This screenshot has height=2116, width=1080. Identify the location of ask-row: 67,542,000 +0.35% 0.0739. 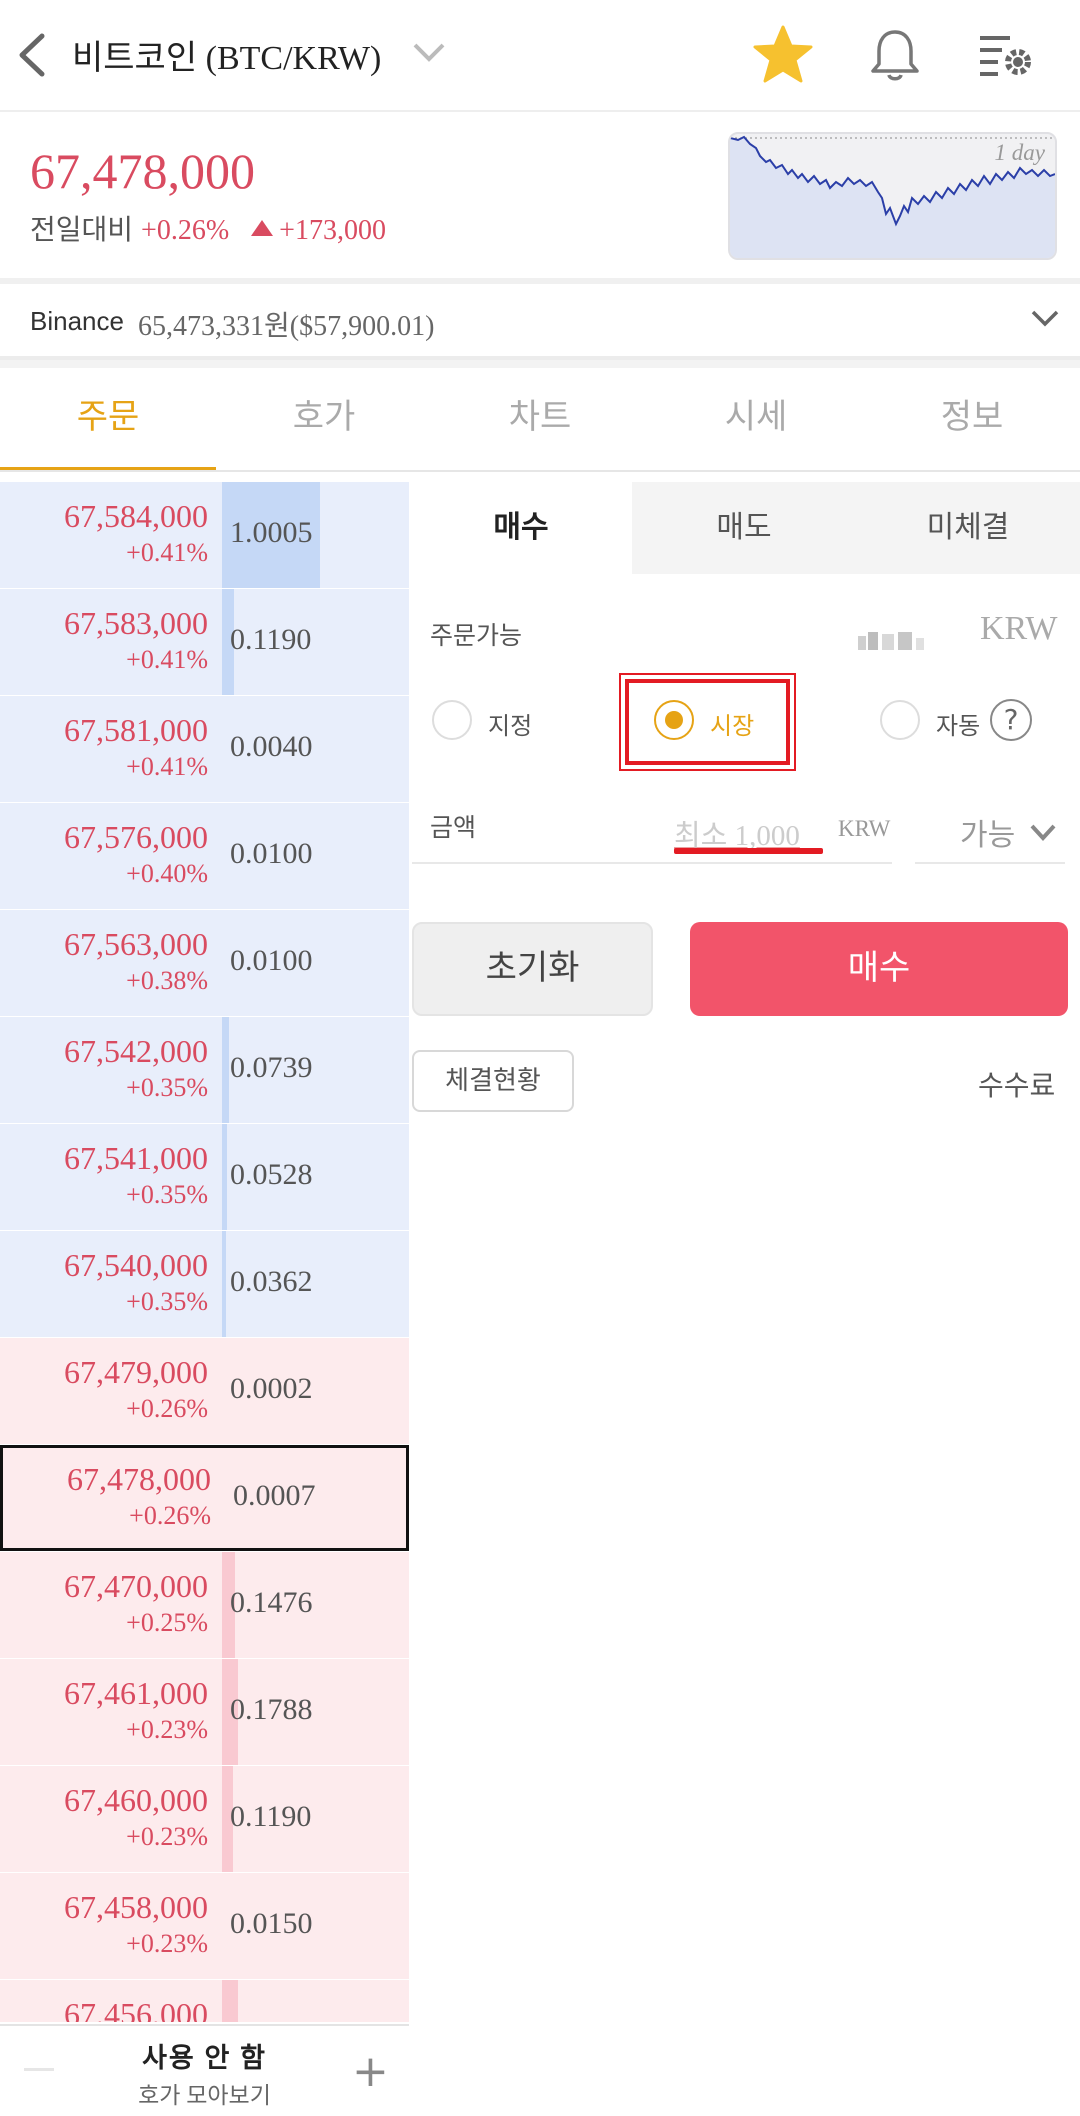
(204, 1070).